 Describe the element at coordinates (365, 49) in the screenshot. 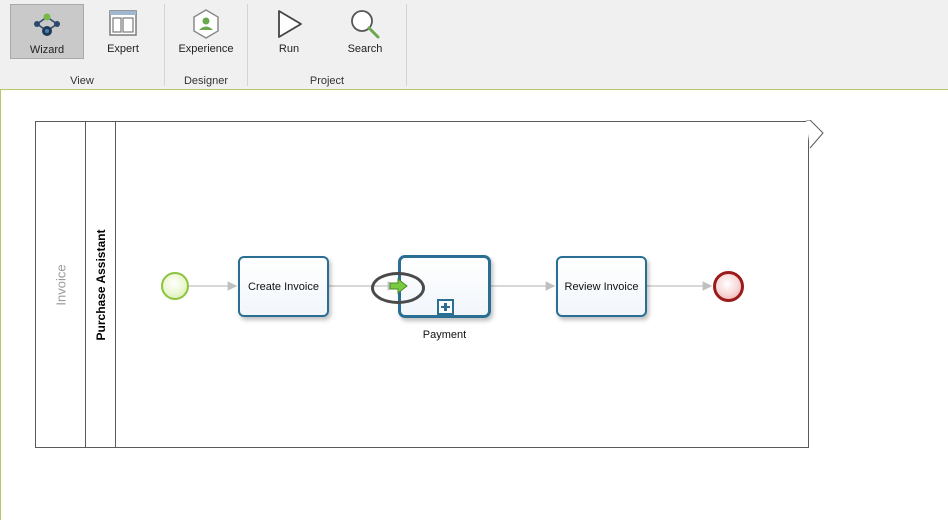

I see `search-label: Search` at that location.